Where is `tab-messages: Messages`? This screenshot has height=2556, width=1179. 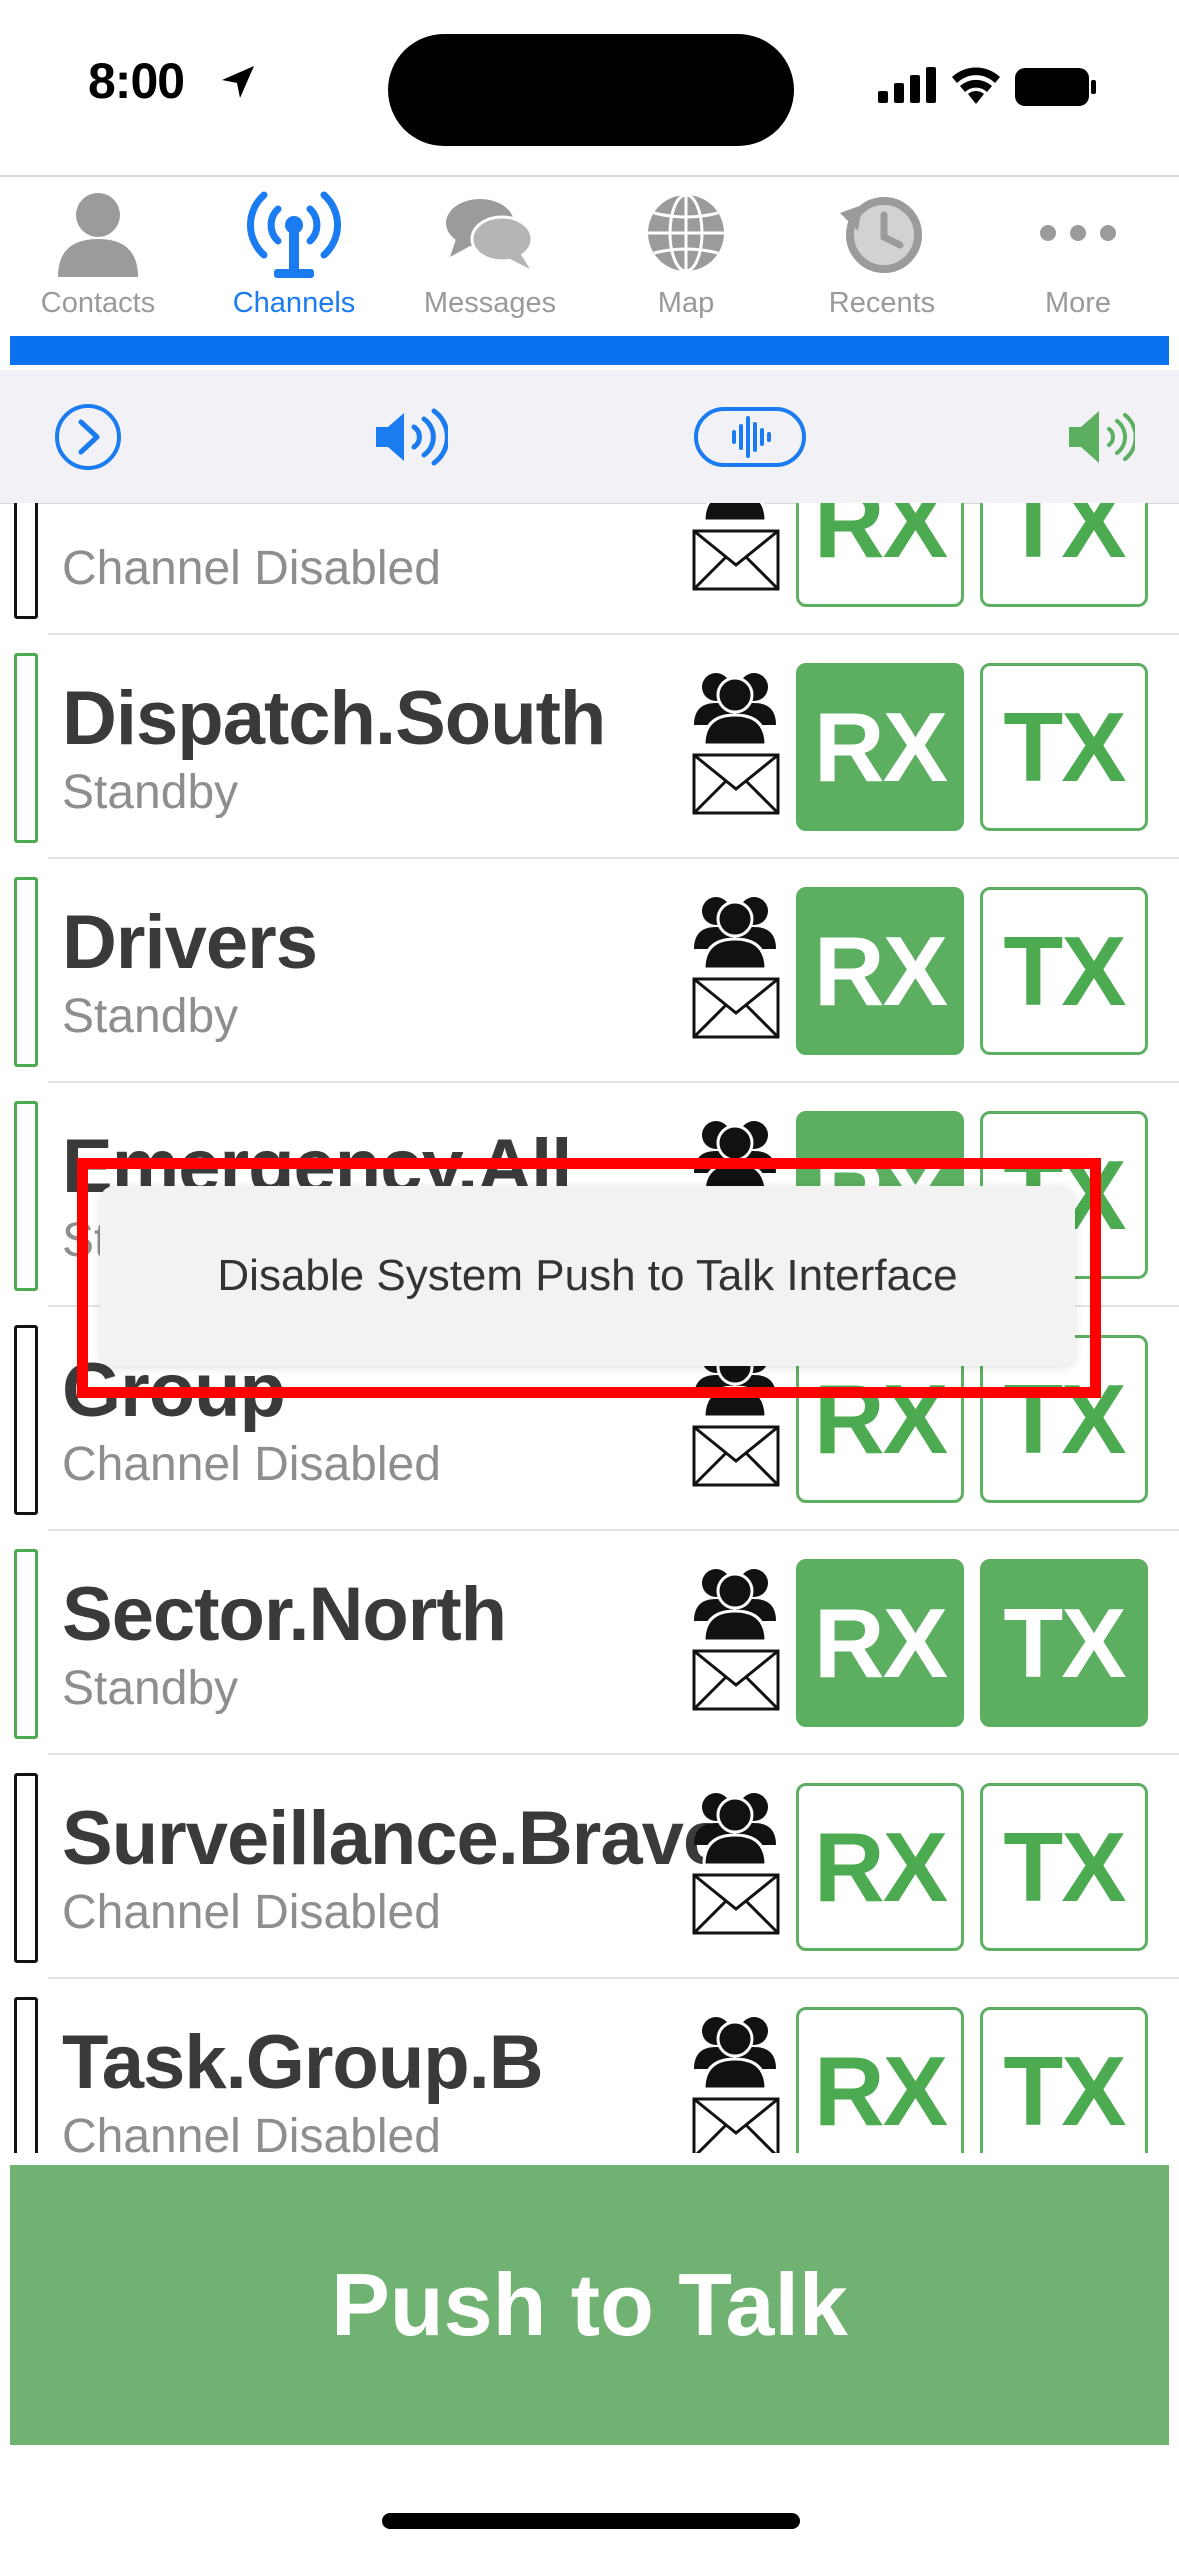 tab-messages: Messages is located at coordinates (490, 257).